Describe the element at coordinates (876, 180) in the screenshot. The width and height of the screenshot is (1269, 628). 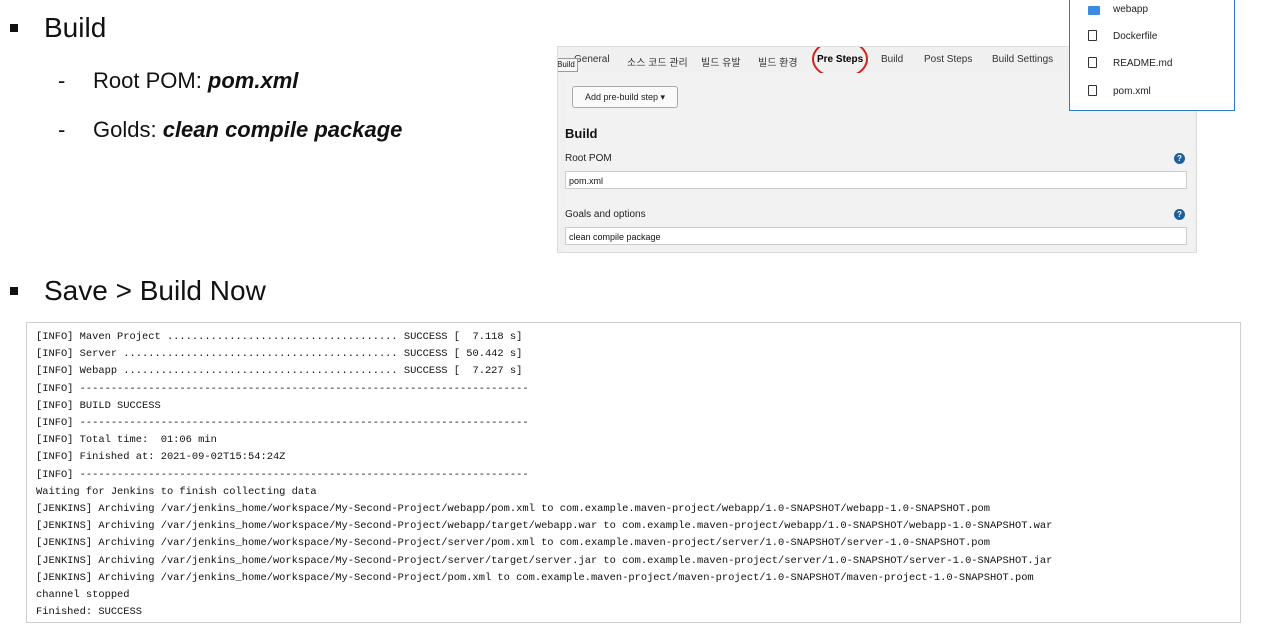
I see `root-pom-input: pom.xml` at that location.